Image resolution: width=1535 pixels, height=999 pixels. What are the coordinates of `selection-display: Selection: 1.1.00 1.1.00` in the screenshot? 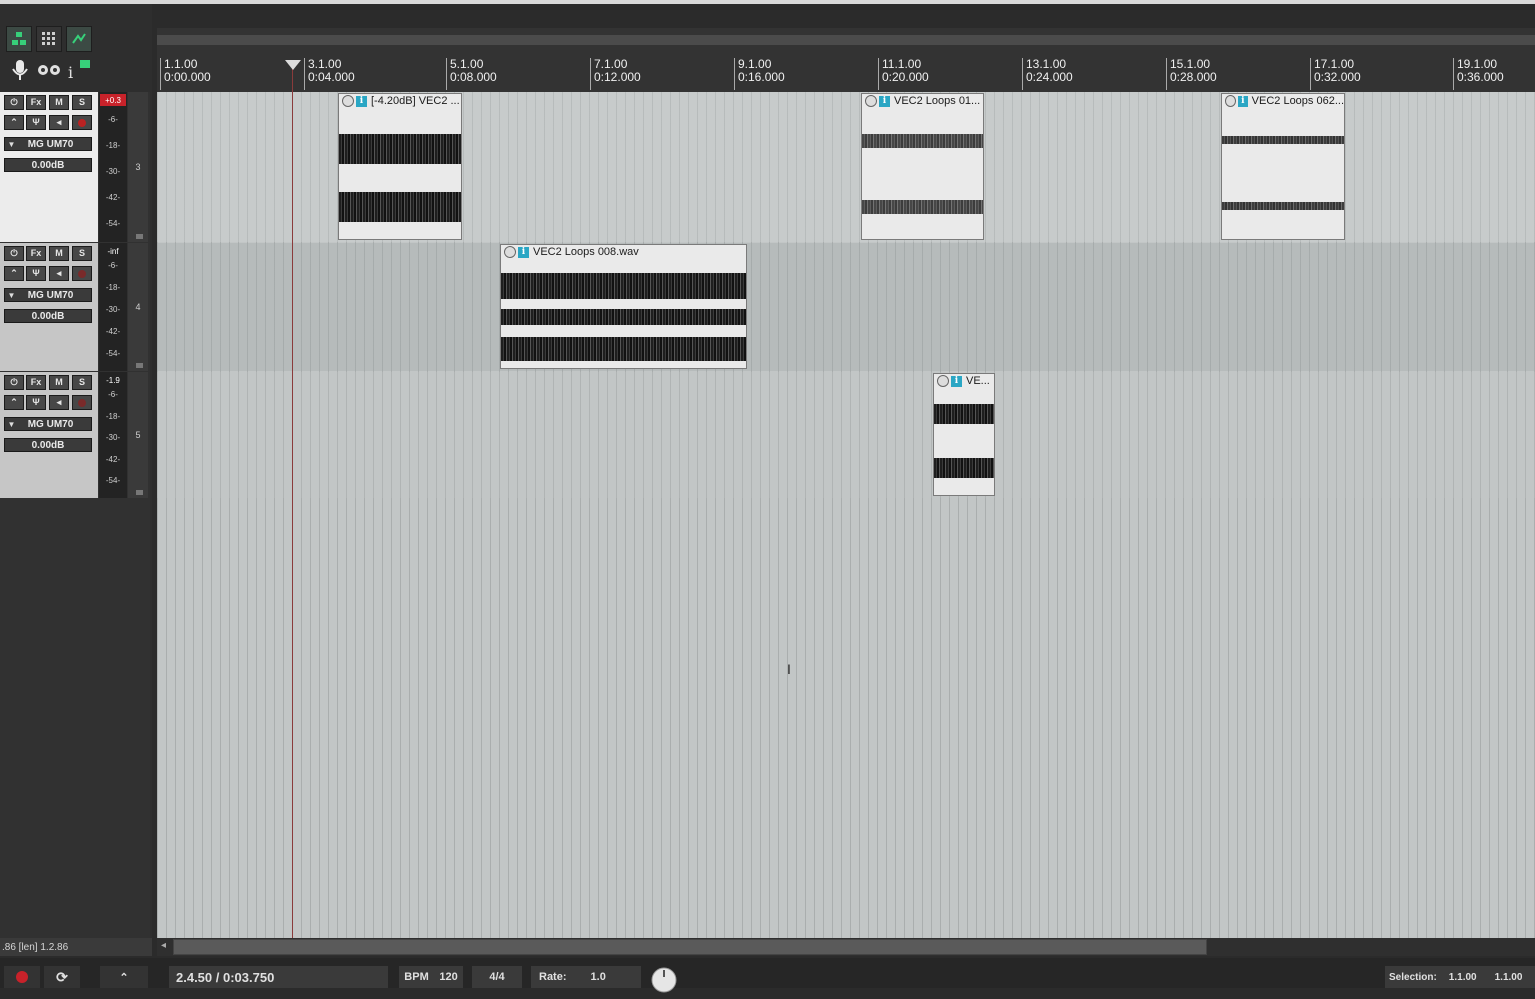 It's located at (1460, 977).